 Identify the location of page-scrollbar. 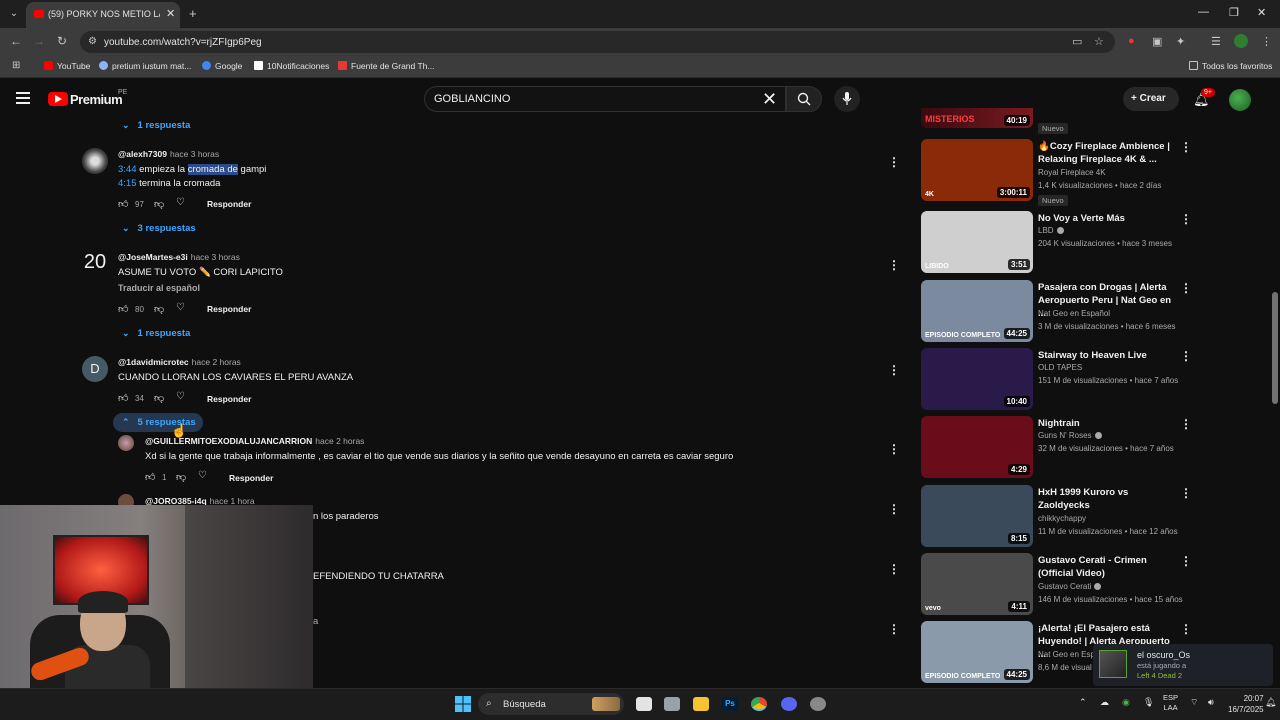
(1275, 348).